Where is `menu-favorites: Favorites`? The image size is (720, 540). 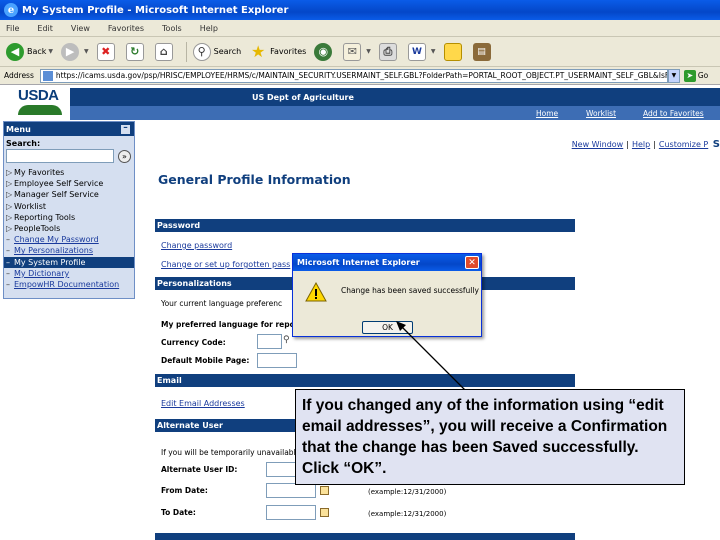
menu-favorites: Favorites is located at coordinates (126, 28).